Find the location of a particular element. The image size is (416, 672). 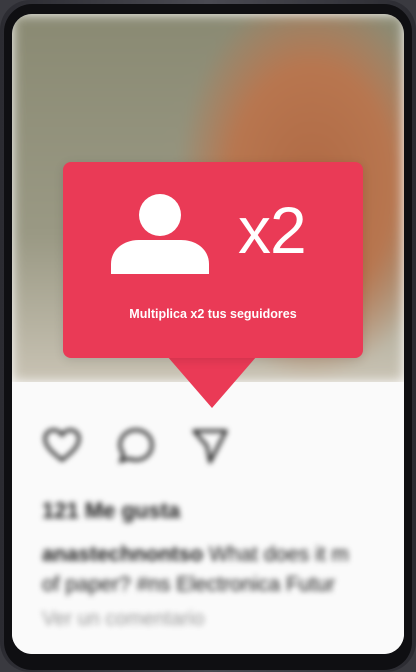

multiplier-label: x2 is located at coordinates (272, 230).